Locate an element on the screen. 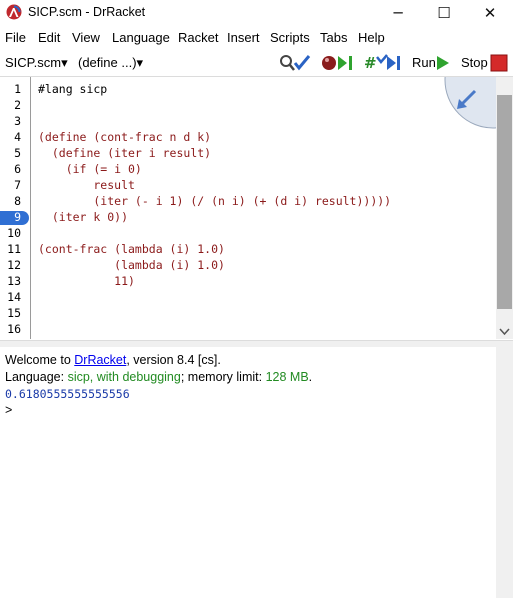  code-line: #lang sicp is located at coordinates (73, 89).